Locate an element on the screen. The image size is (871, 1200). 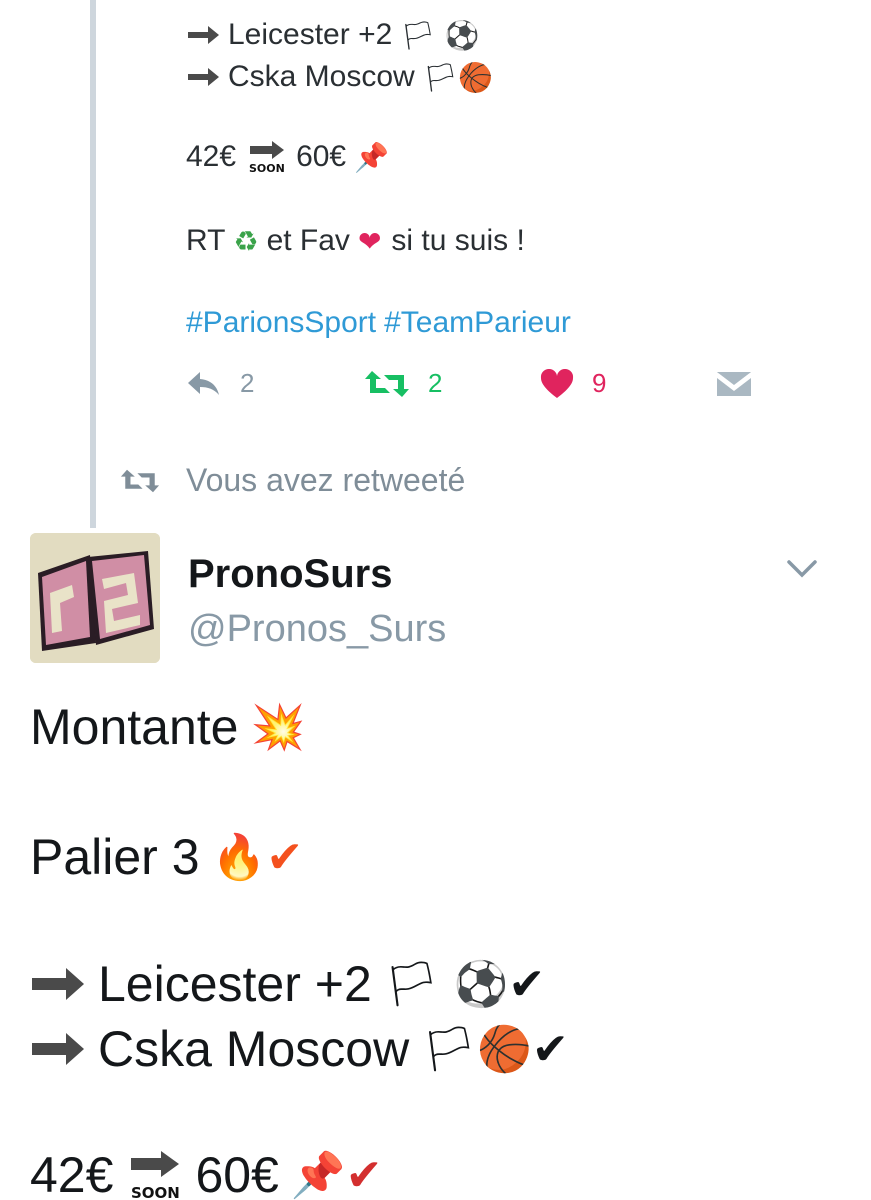
flag-soccer-check-emoji: 🏳 ⚽✔ is located at coordinates (464, 984).